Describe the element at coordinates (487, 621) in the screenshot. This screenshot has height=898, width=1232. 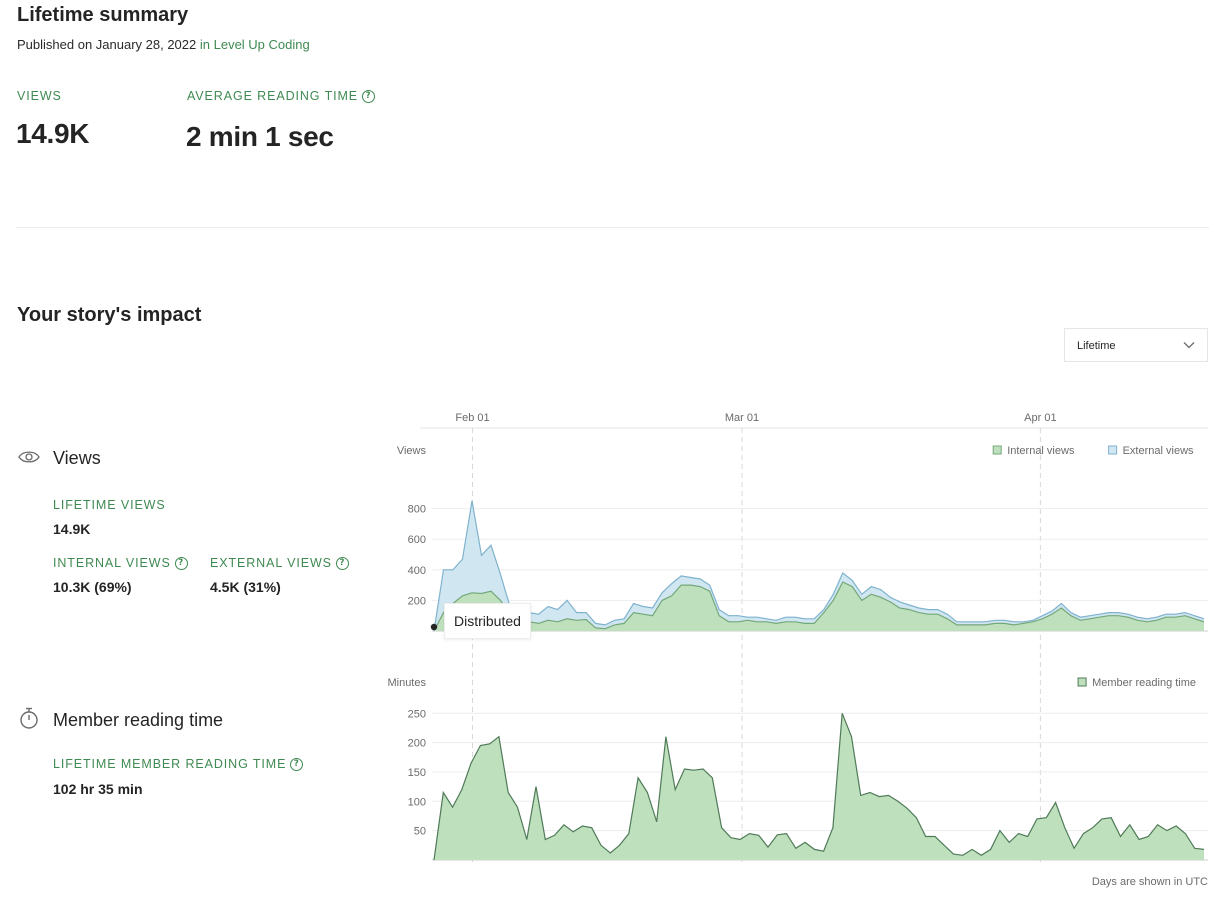
I see `distributed-tooltip: Distributed` at that location.